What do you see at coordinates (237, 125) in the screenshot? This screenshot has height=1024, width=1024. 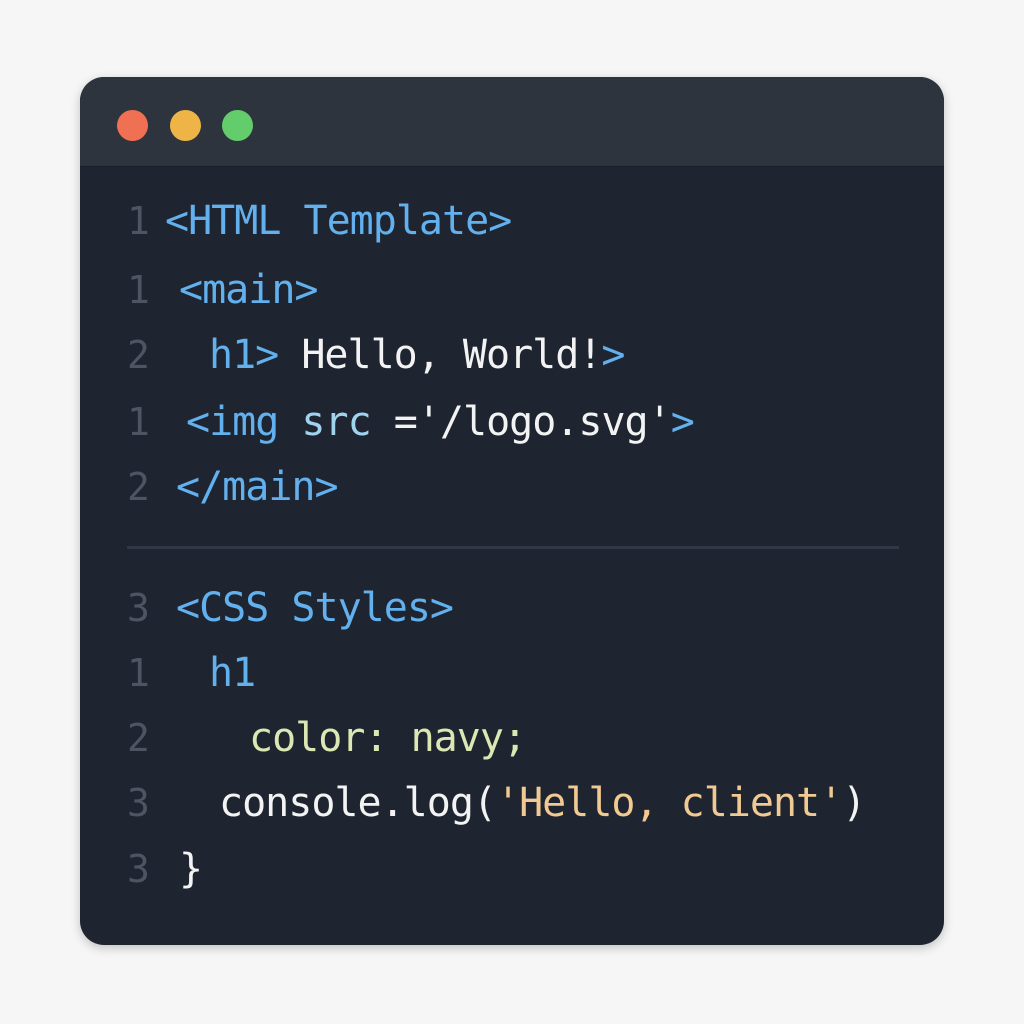 I see `maximize-window-button` at bounding box center [237, 125].